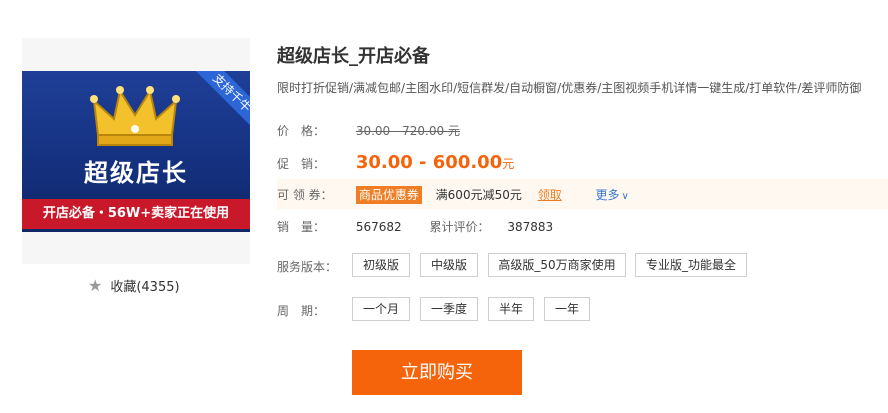  Describe the element at coordinates (301, 311) in the screenshot. I see `period-label: 周 期：` at that location.